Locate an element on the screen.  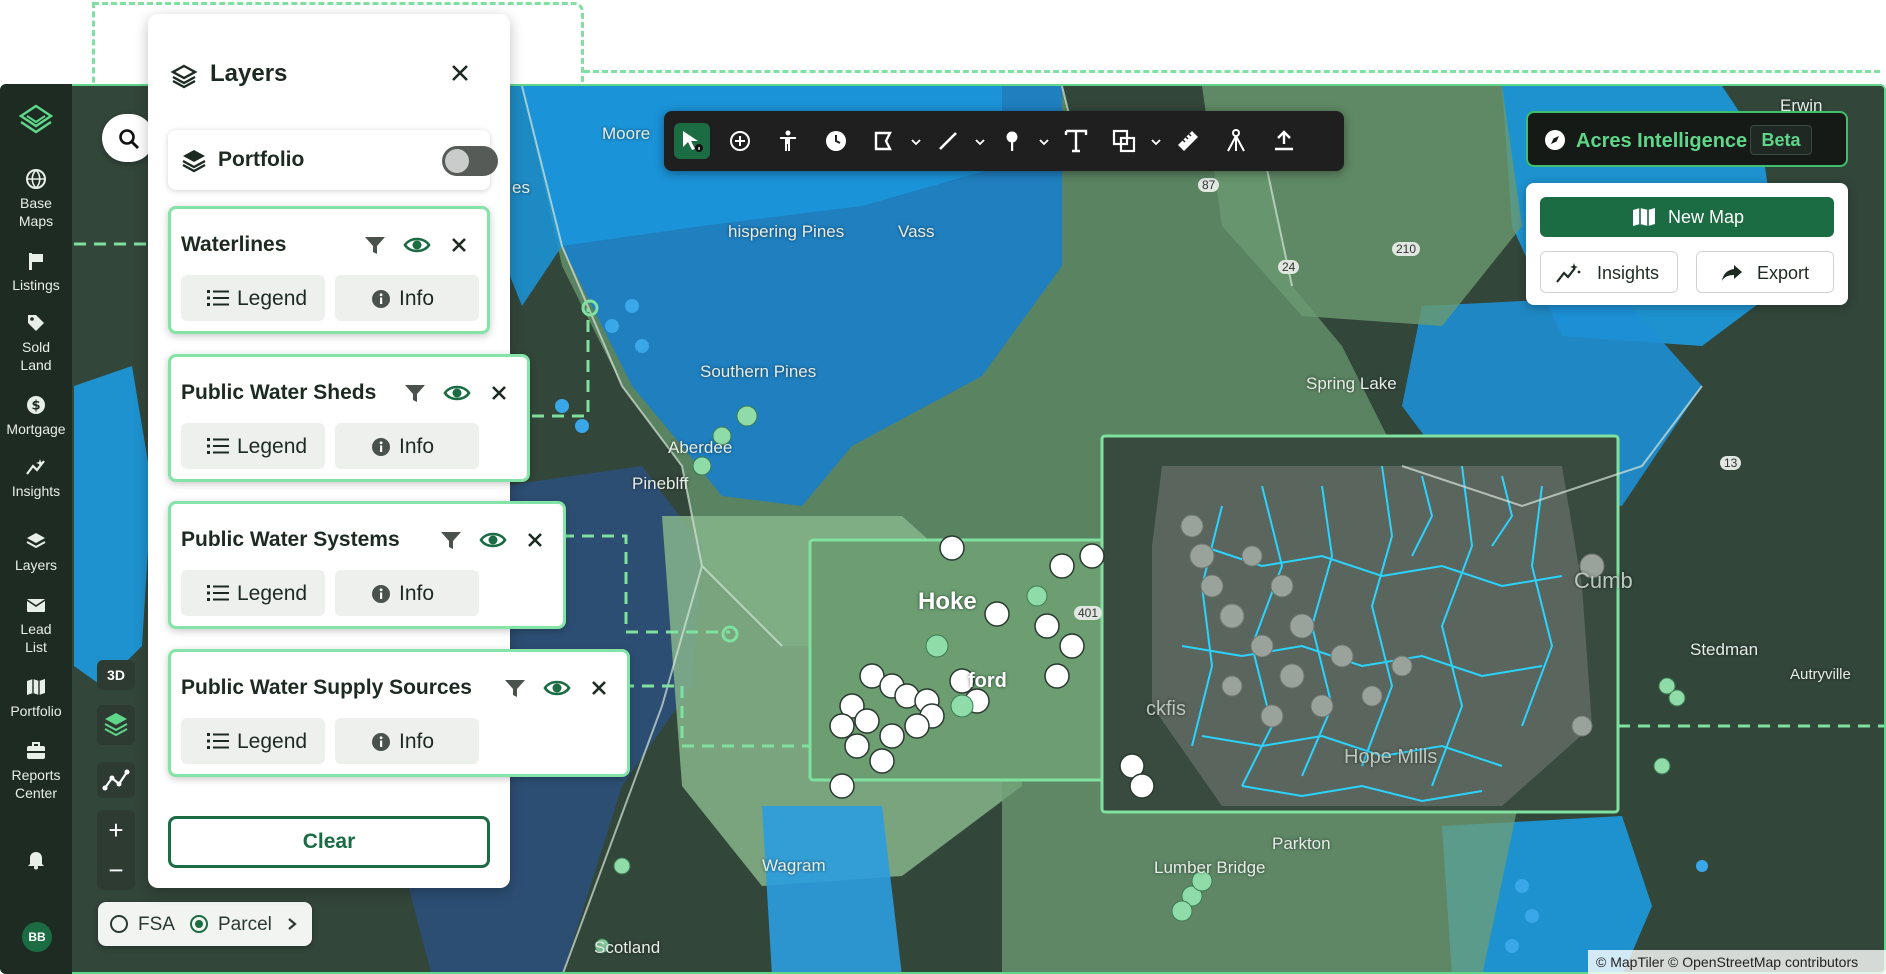
sidebar-item-label: Sold is located at coordinates (36, 347).